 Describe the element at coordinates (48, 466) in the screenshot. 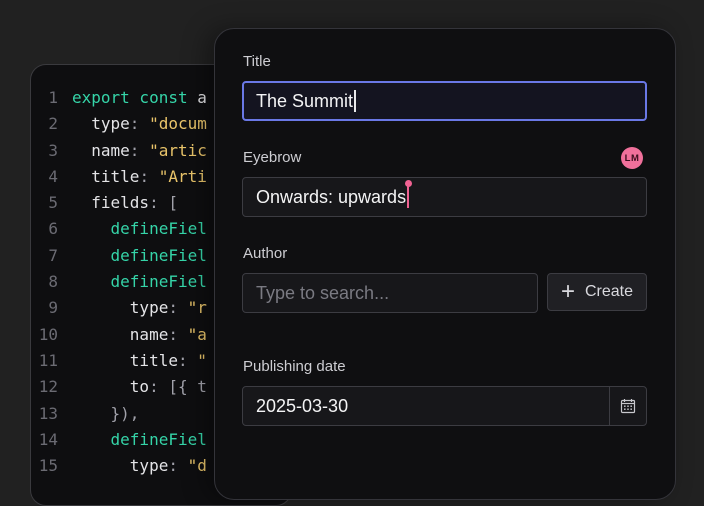

I see `line-number: 15` at that location.